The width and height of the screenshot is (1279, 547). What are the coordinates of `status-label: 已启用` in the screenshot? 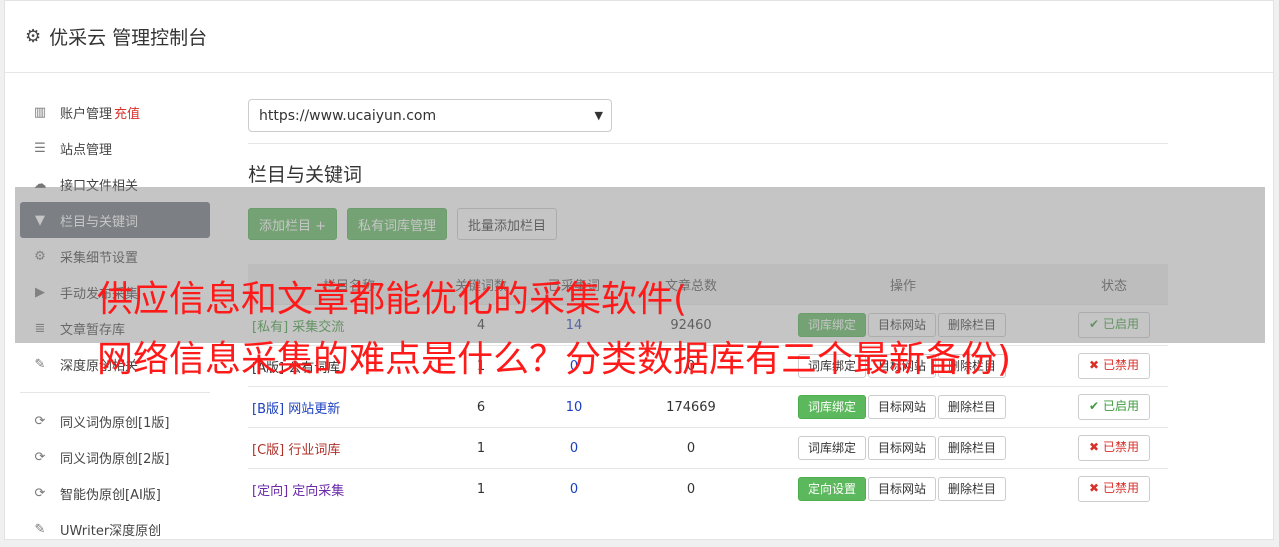 It's located at (1120, 406).